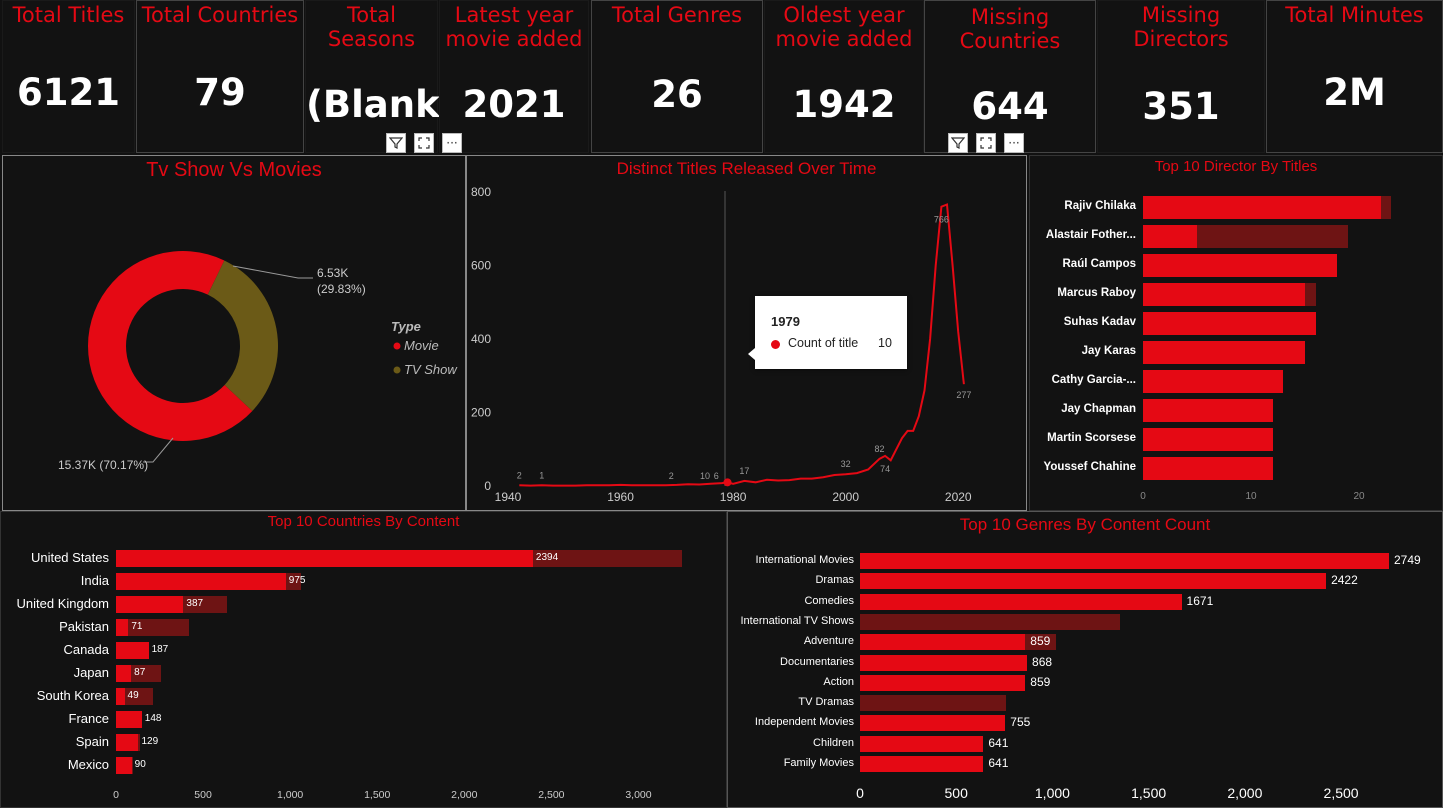  What do you see at coordinates (1010, 76) in the screenshot?
I see `kpi-card-missing-countries: Missing Countries 644` at bounding box center [1010, 76].